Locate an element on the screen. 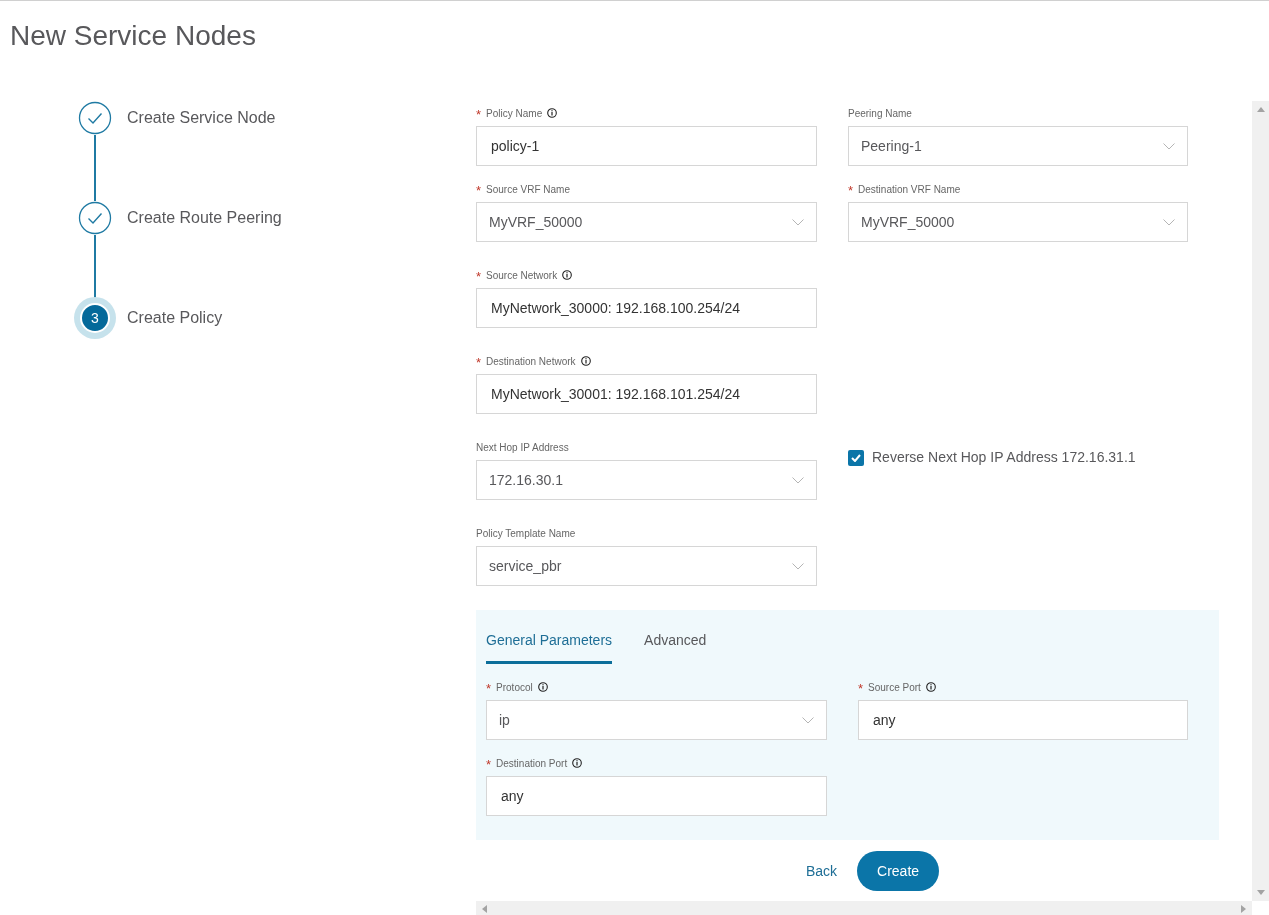 The image size is (1269, 915). input-field: MyNetwork_30001: 192.168.101.254/24 is located at coordinates (646, 394).